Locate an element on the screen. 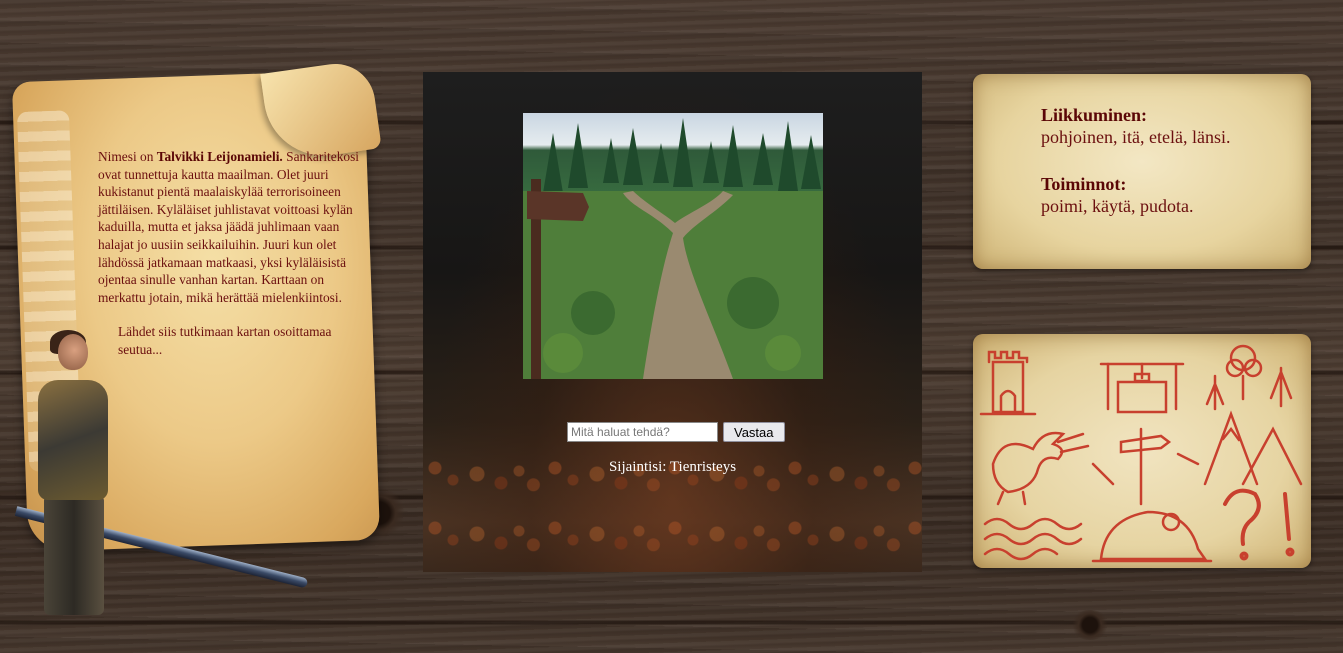 This screenshot has width=1343, height=653. hero-name: Talvikki Leijonamieli. is located at coordinates (219, 156).